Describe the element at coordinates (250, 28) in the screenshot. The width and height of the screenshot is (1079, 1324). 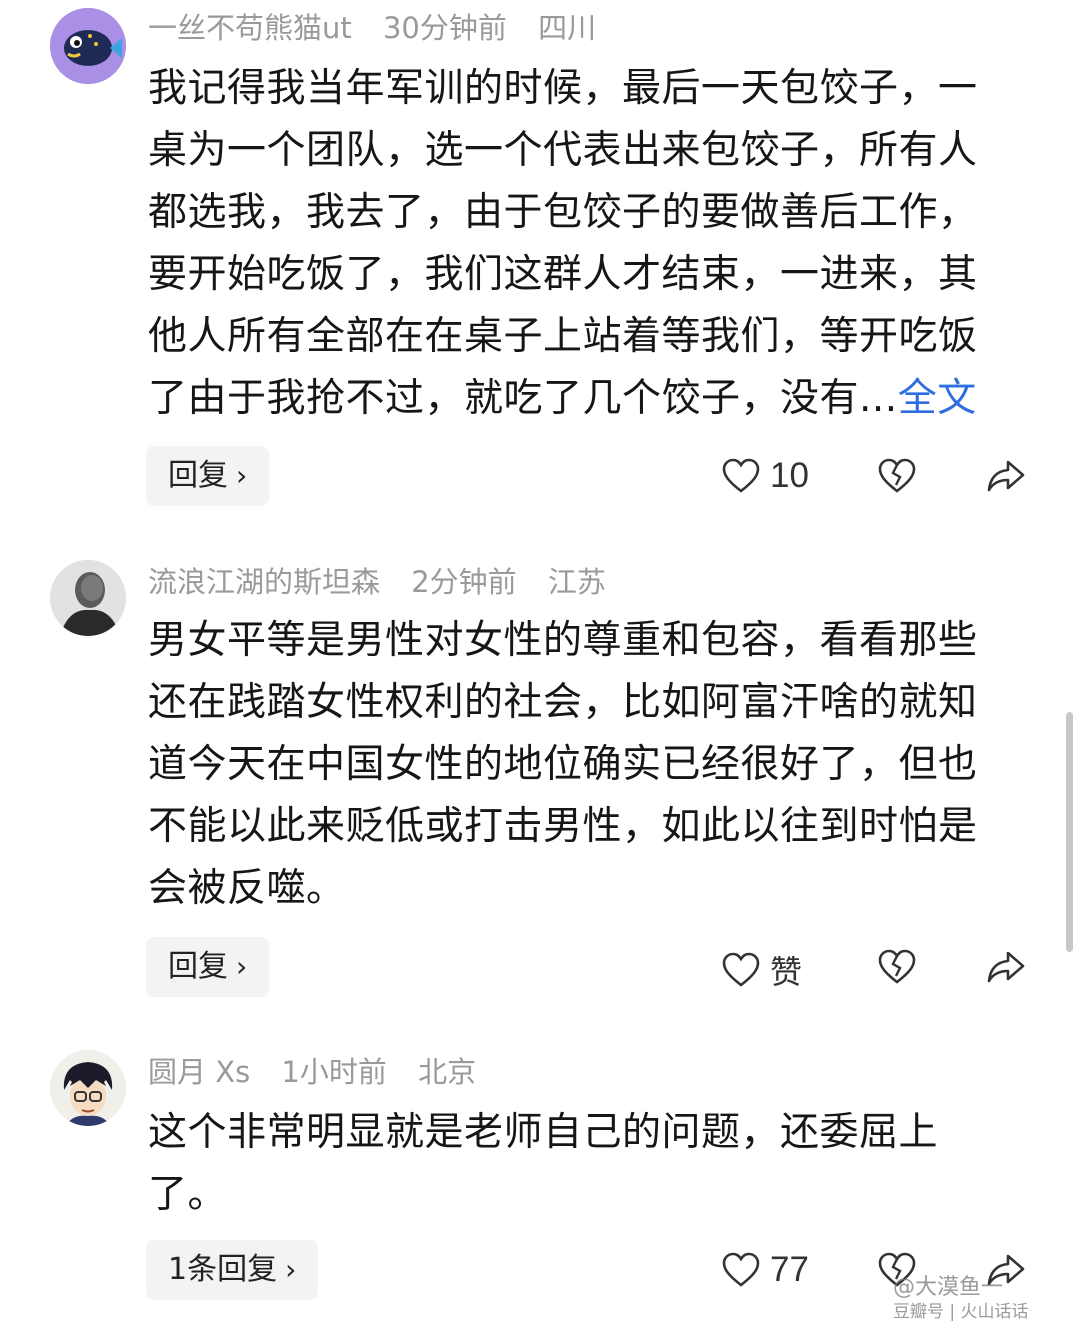
I see `username: 一丝不苟熊猫ut` at that location.